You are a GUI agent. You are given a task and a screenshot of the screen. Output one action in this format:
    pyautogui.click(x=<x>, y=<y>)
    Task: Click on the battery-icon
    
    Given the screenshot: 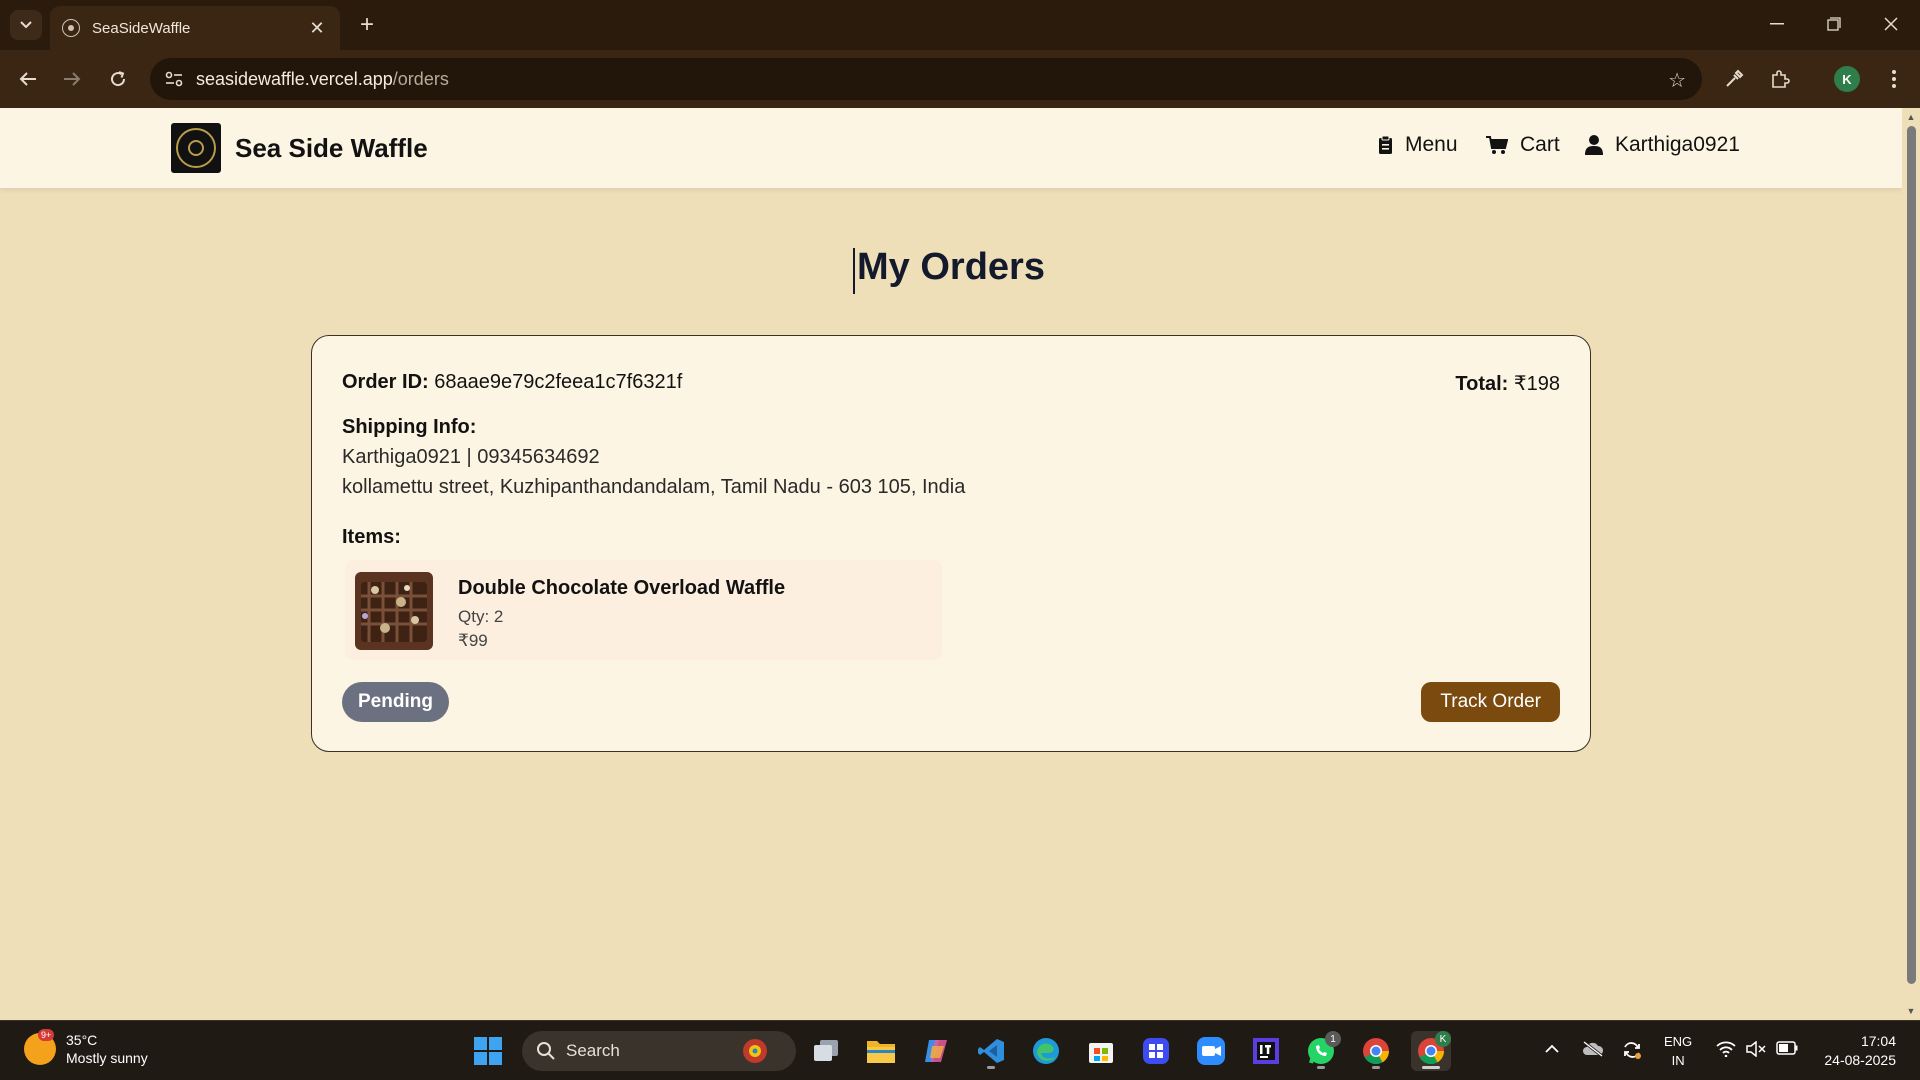 What is the action you would take?
    pyautogui.click(x=1787, y=1050)
    